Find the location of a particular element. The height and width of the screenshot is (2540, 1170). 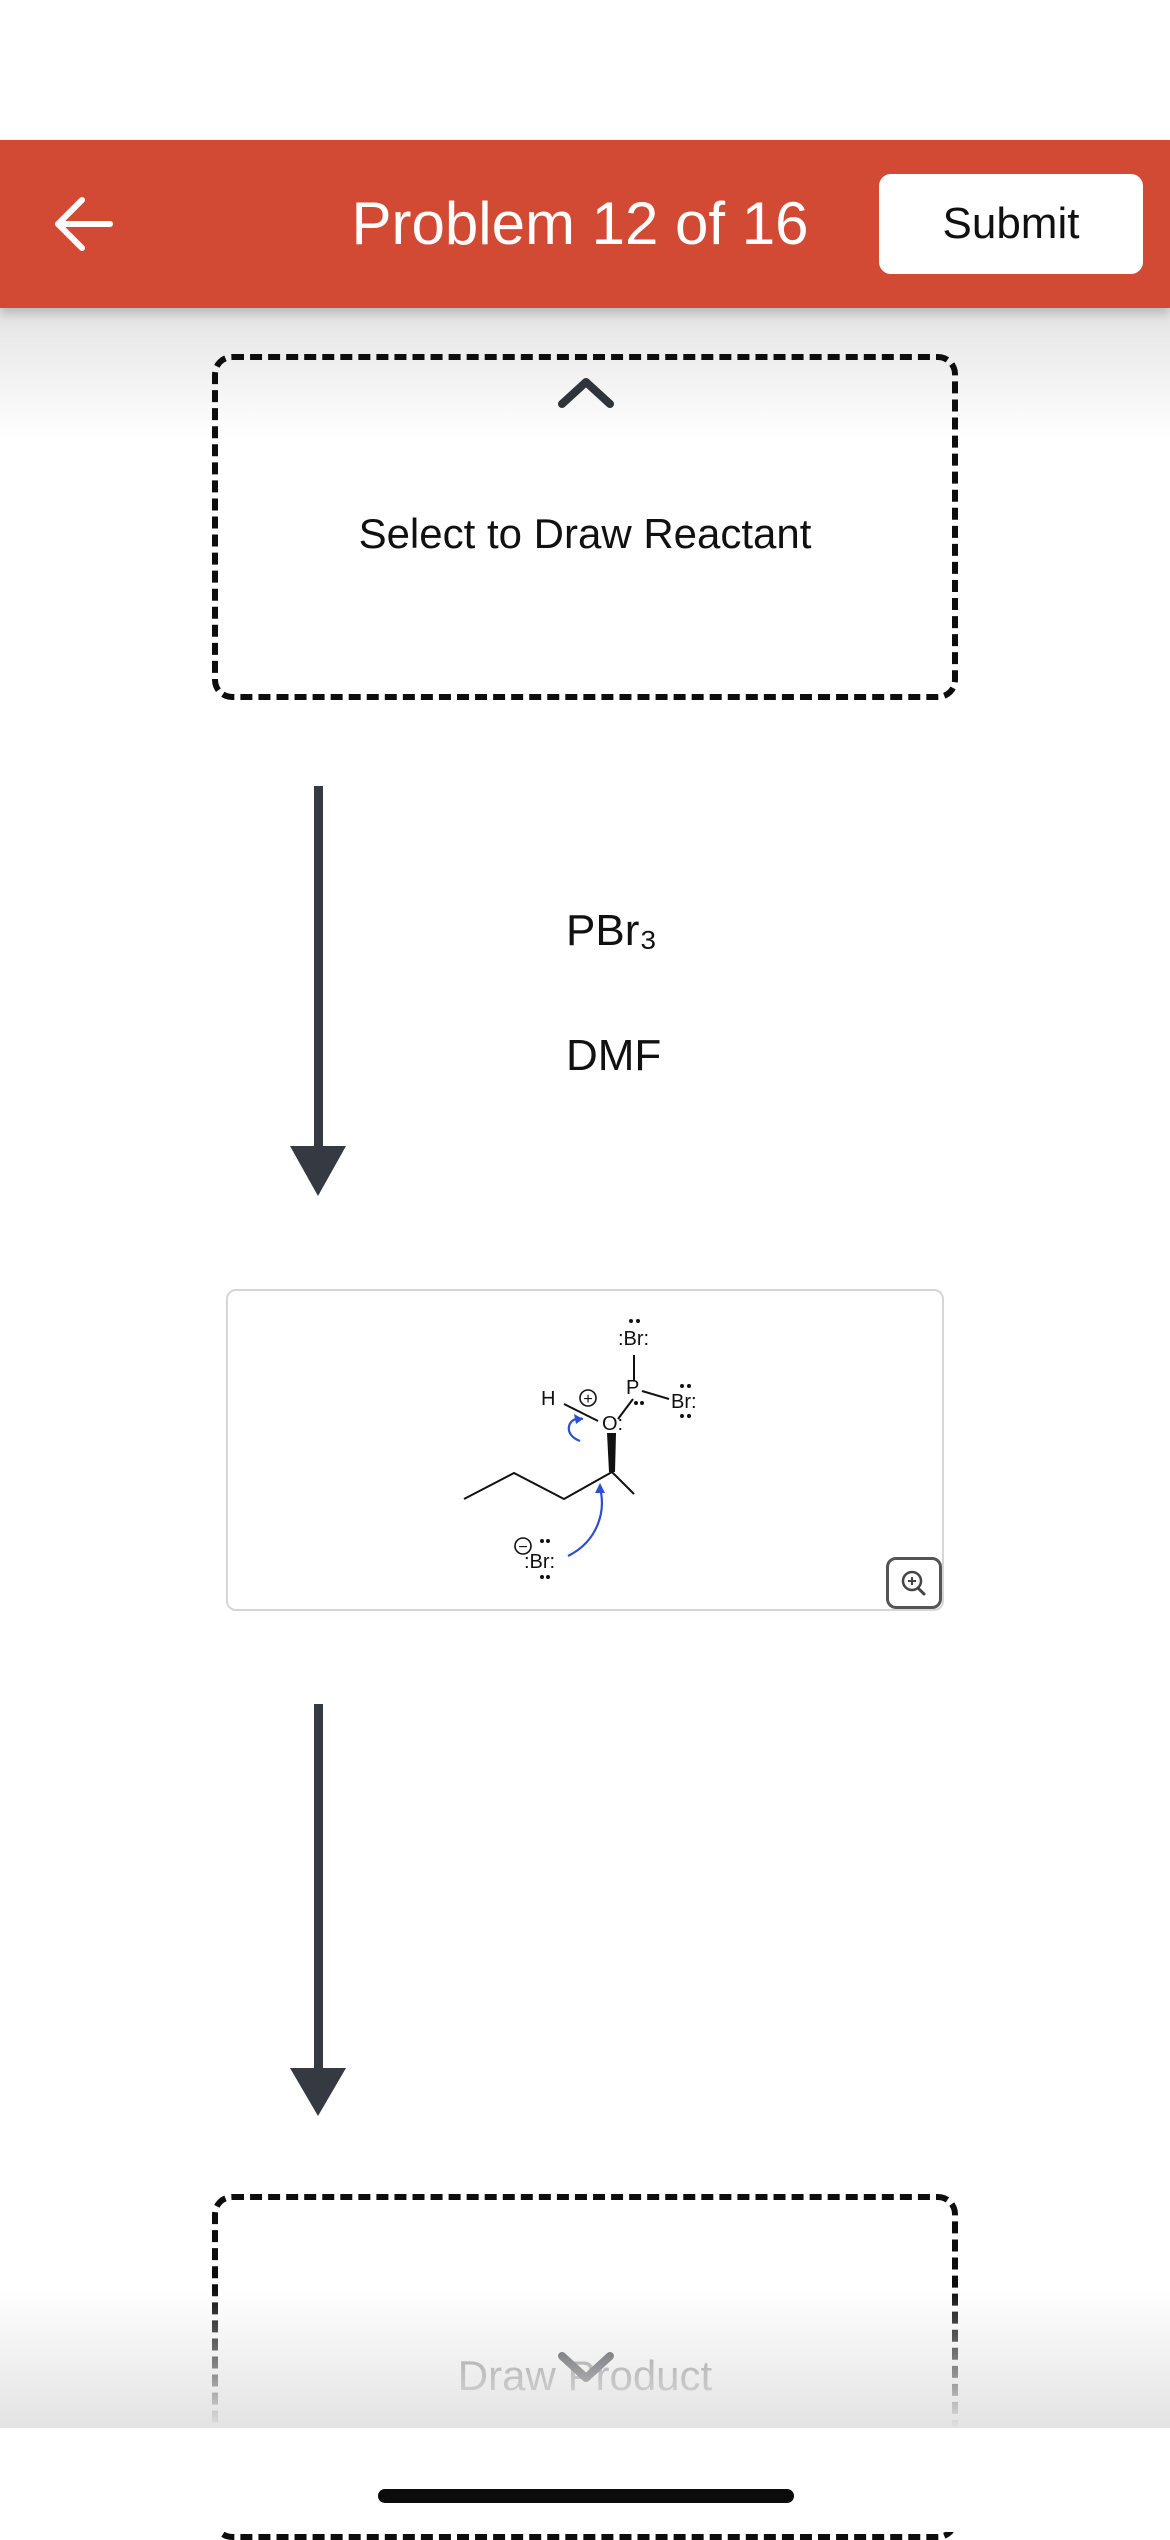

submit-button: Submit is located at coordinates (1011, 224).